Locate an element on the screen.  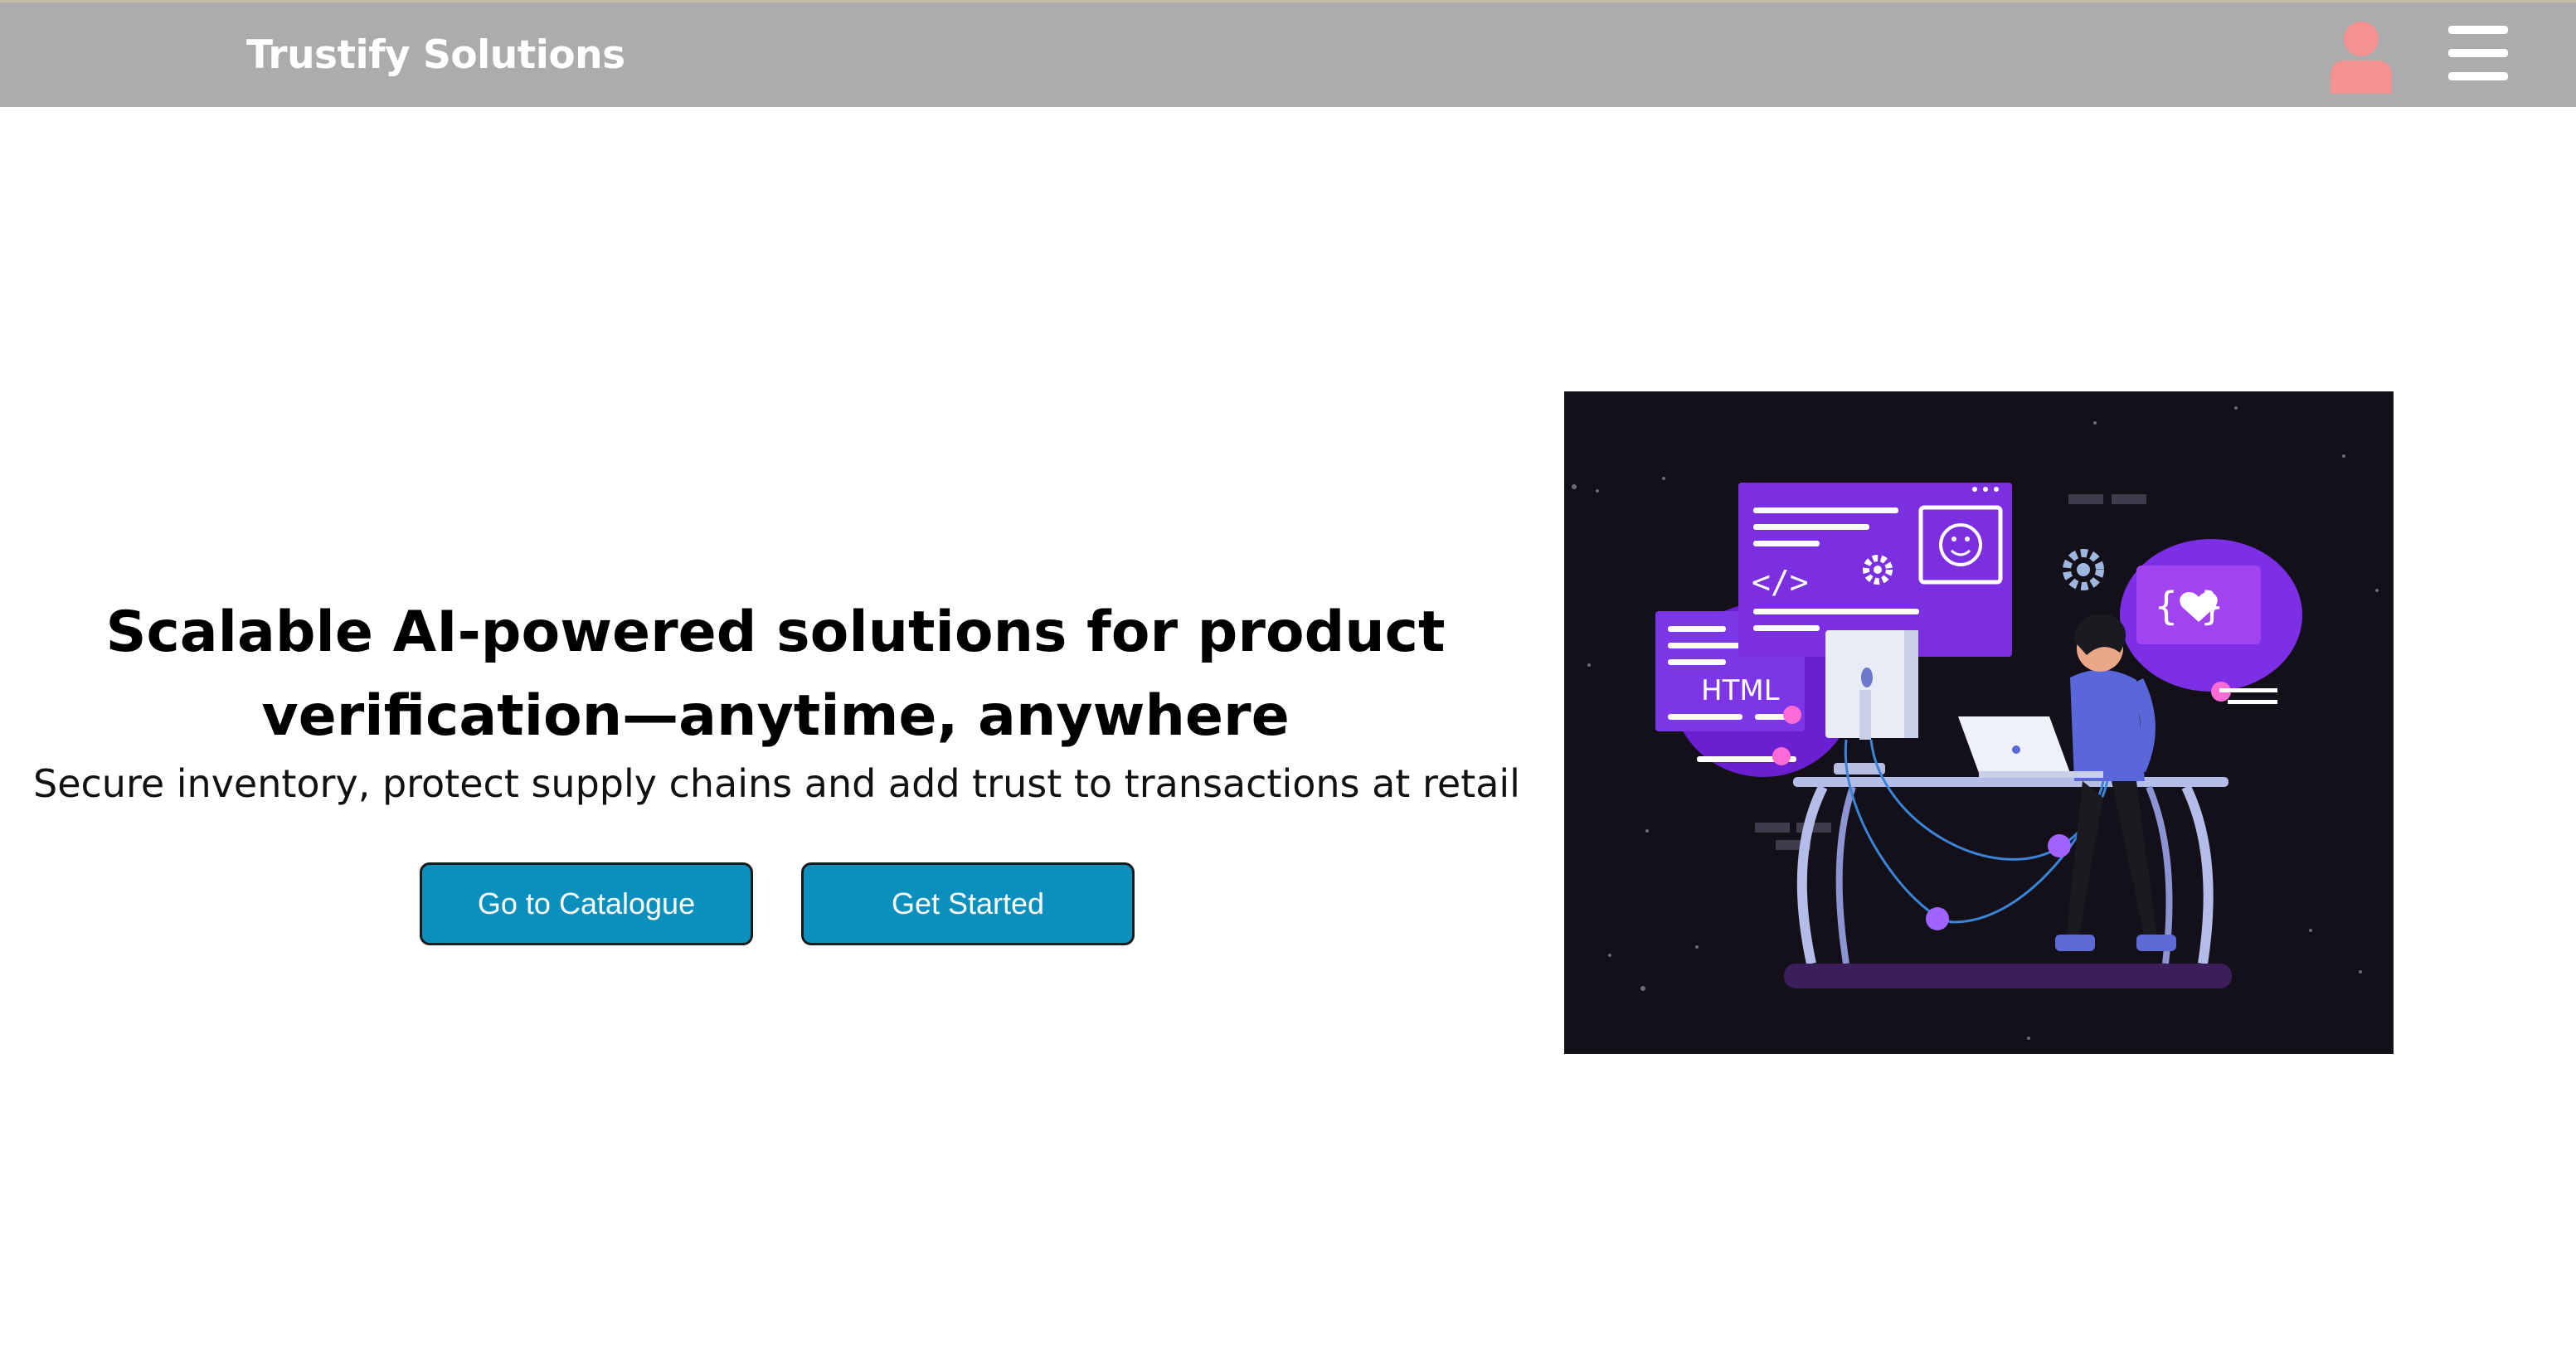
developer-illustration-image: HTML </> { is located at coordinates (1975, 723).